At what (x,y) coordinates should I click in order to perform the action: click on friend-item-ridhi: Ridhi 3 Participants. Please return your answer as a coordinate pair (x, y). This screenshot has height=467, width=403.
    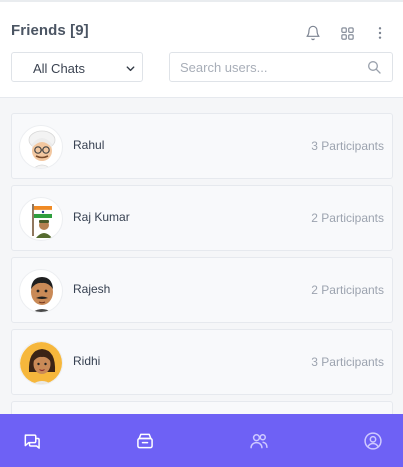
    Looking at the image, I should click on (202, 362).